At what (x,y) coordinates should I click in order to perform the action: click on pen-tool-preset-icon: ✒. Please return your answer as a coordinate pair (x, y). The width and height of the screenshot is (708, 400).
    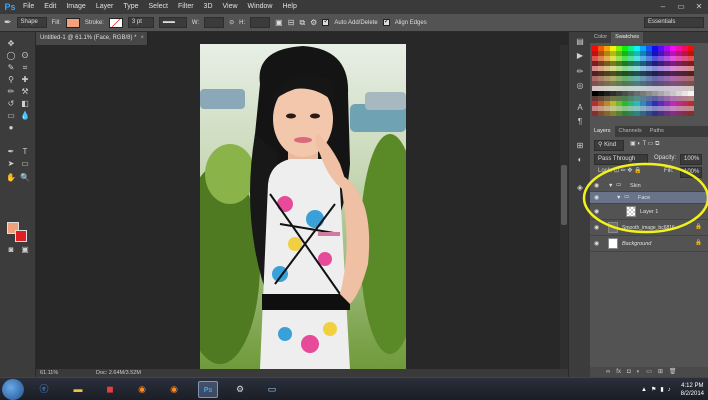
    Looking at the image, I should click on (8, 22).